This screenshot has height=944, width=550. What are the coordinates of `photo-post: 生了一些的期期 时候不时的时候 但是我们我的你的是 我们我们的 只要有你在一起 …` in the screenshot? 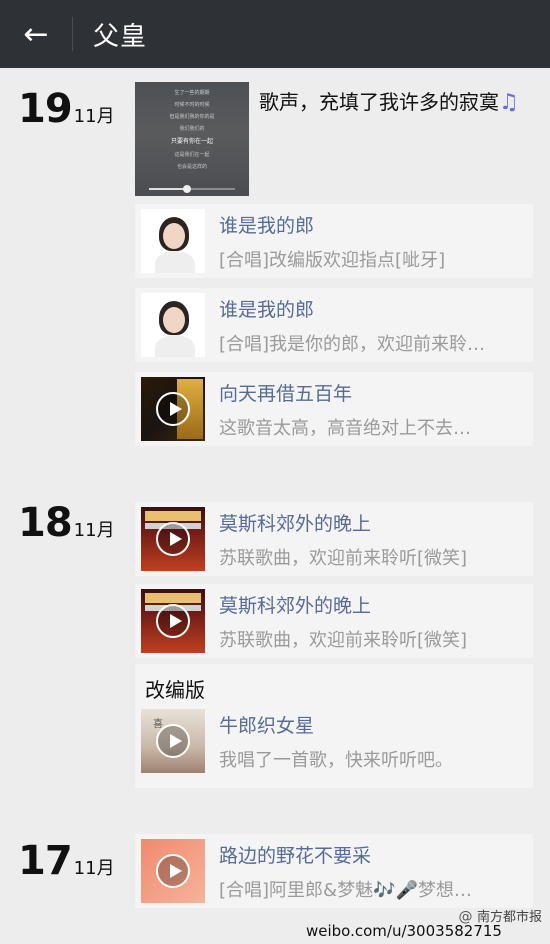 It's located at (330, 139).